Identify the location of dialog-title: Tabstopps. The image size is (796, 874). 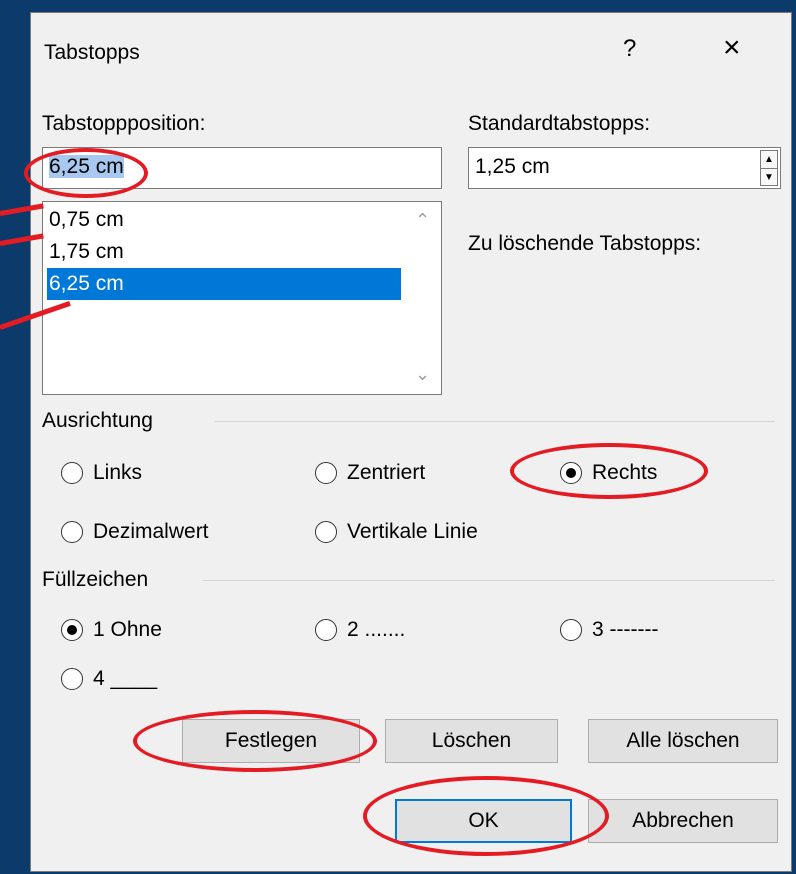
(92, 52).